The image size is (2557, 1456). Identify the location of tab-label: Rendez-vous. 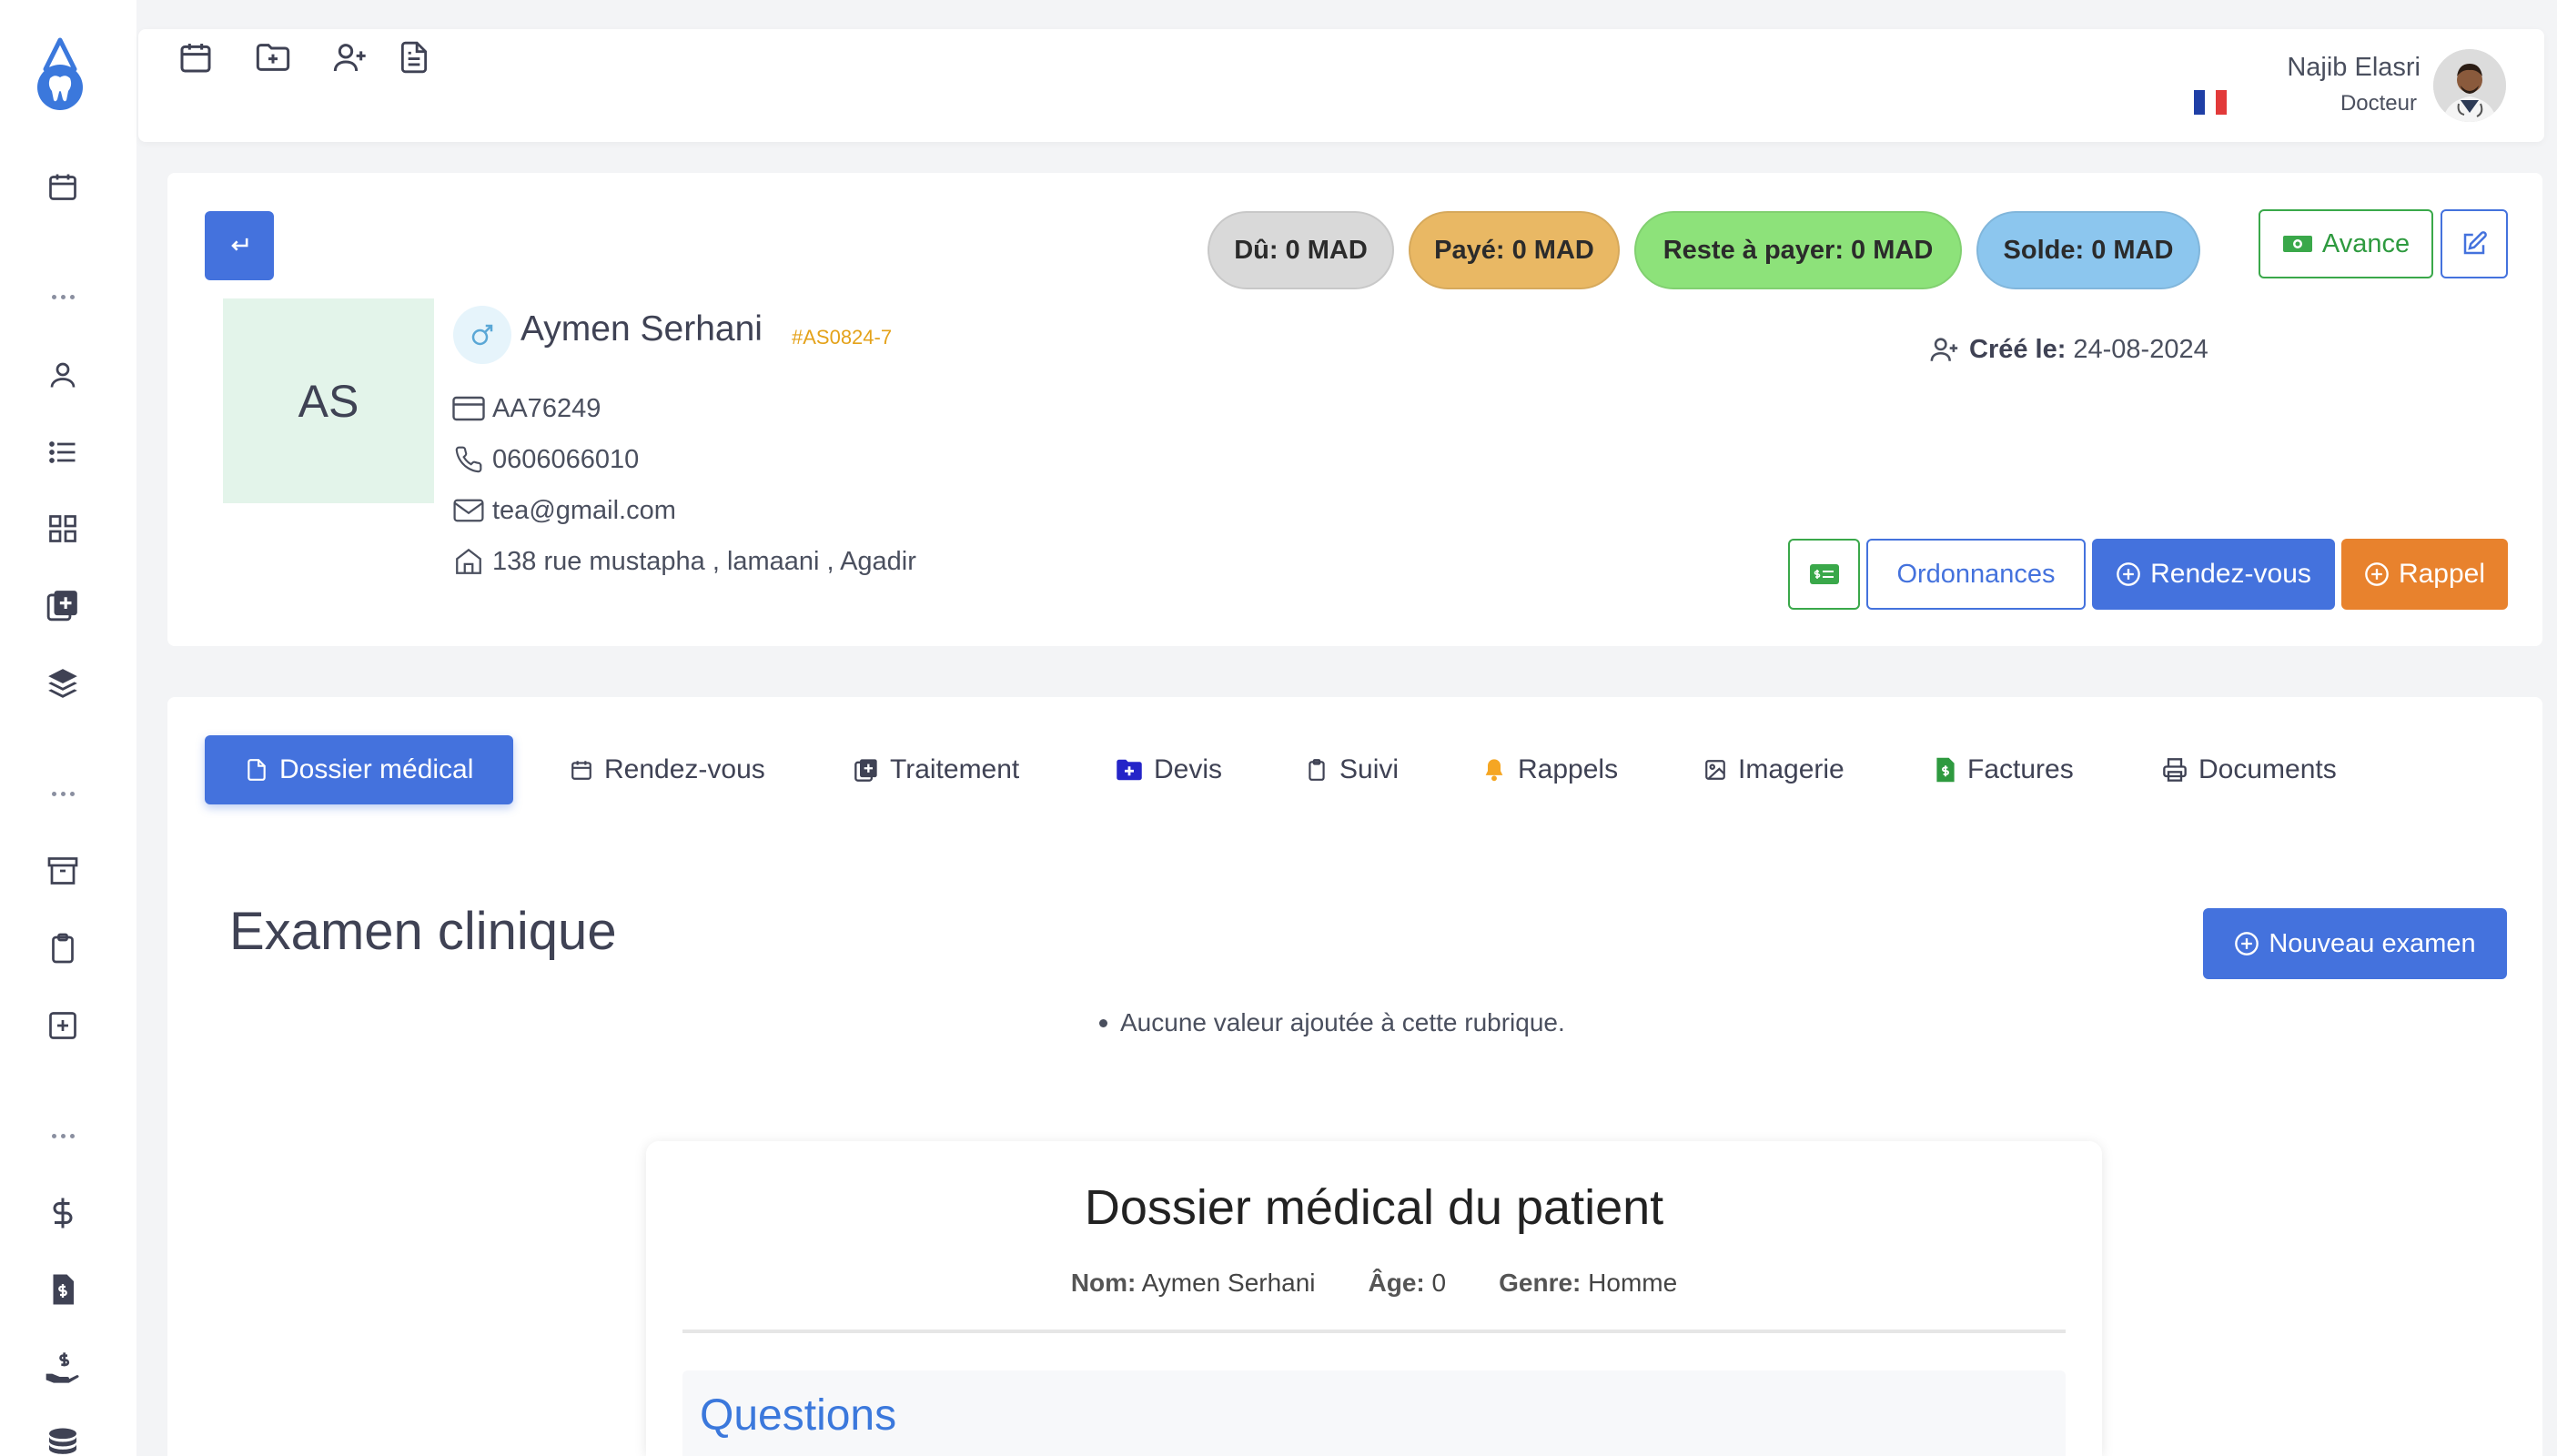
(684, 769).